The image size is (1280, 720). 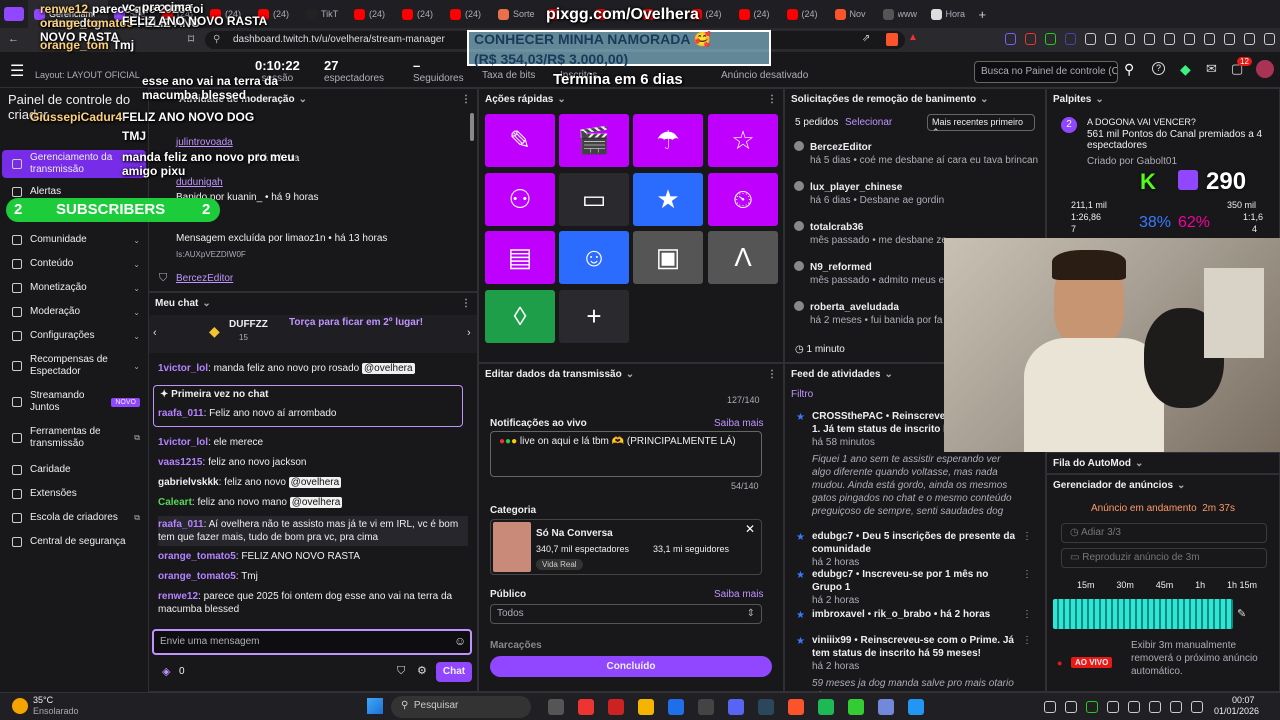 I want to click on layout-label: Layout: LAYOUT OFICIAL, so click(x=87, y=75).